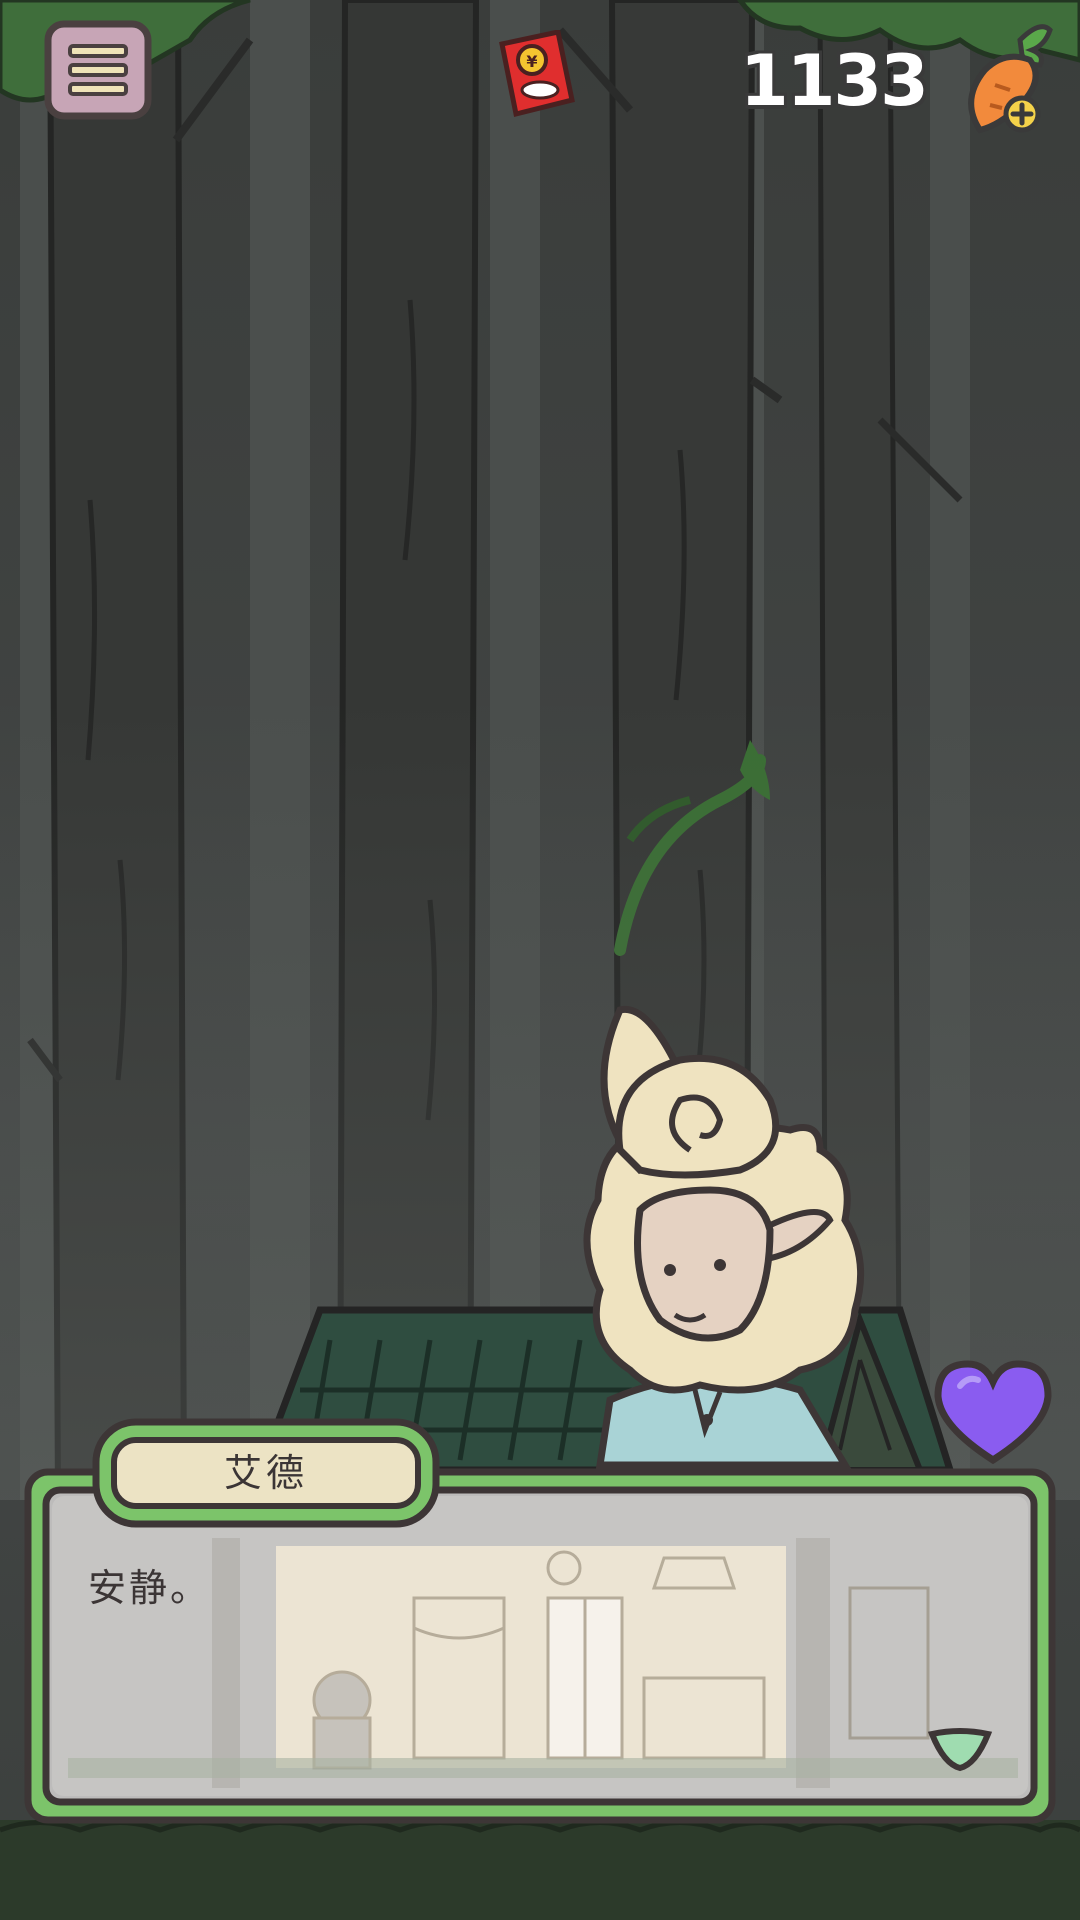  What do you see at coordinates (834, 81) in the screenshot?
I see `carrot-count: 1133` at bounding box center [834, 81].